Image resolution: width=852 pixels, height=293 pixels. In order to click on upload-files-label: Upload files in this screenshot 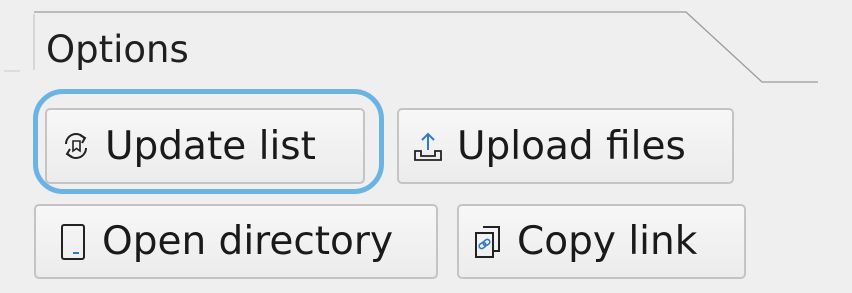, I will do `click(571, 146)`.